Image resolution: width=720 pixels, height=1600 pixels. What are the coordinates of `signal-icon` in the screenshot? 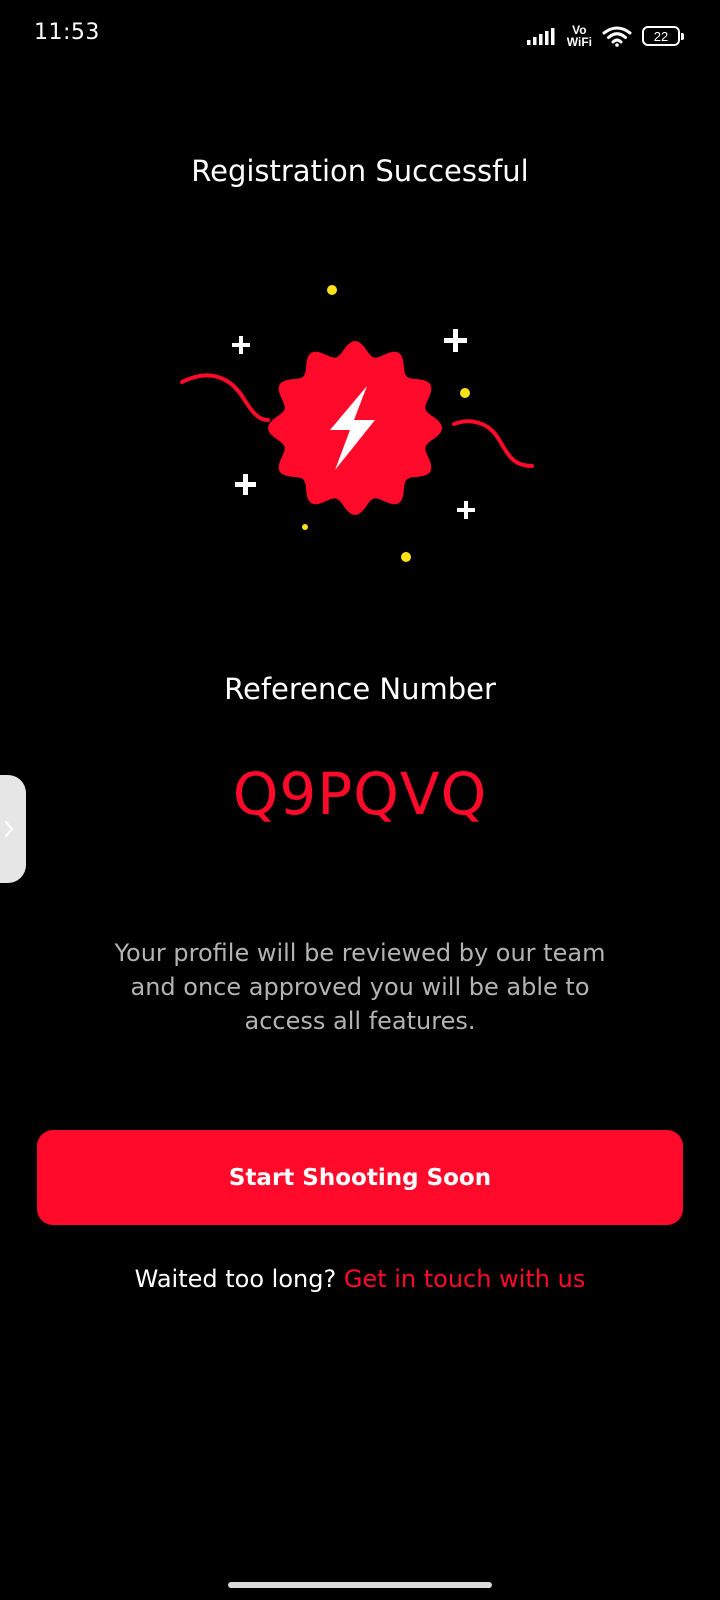 It's located at (540, 36).